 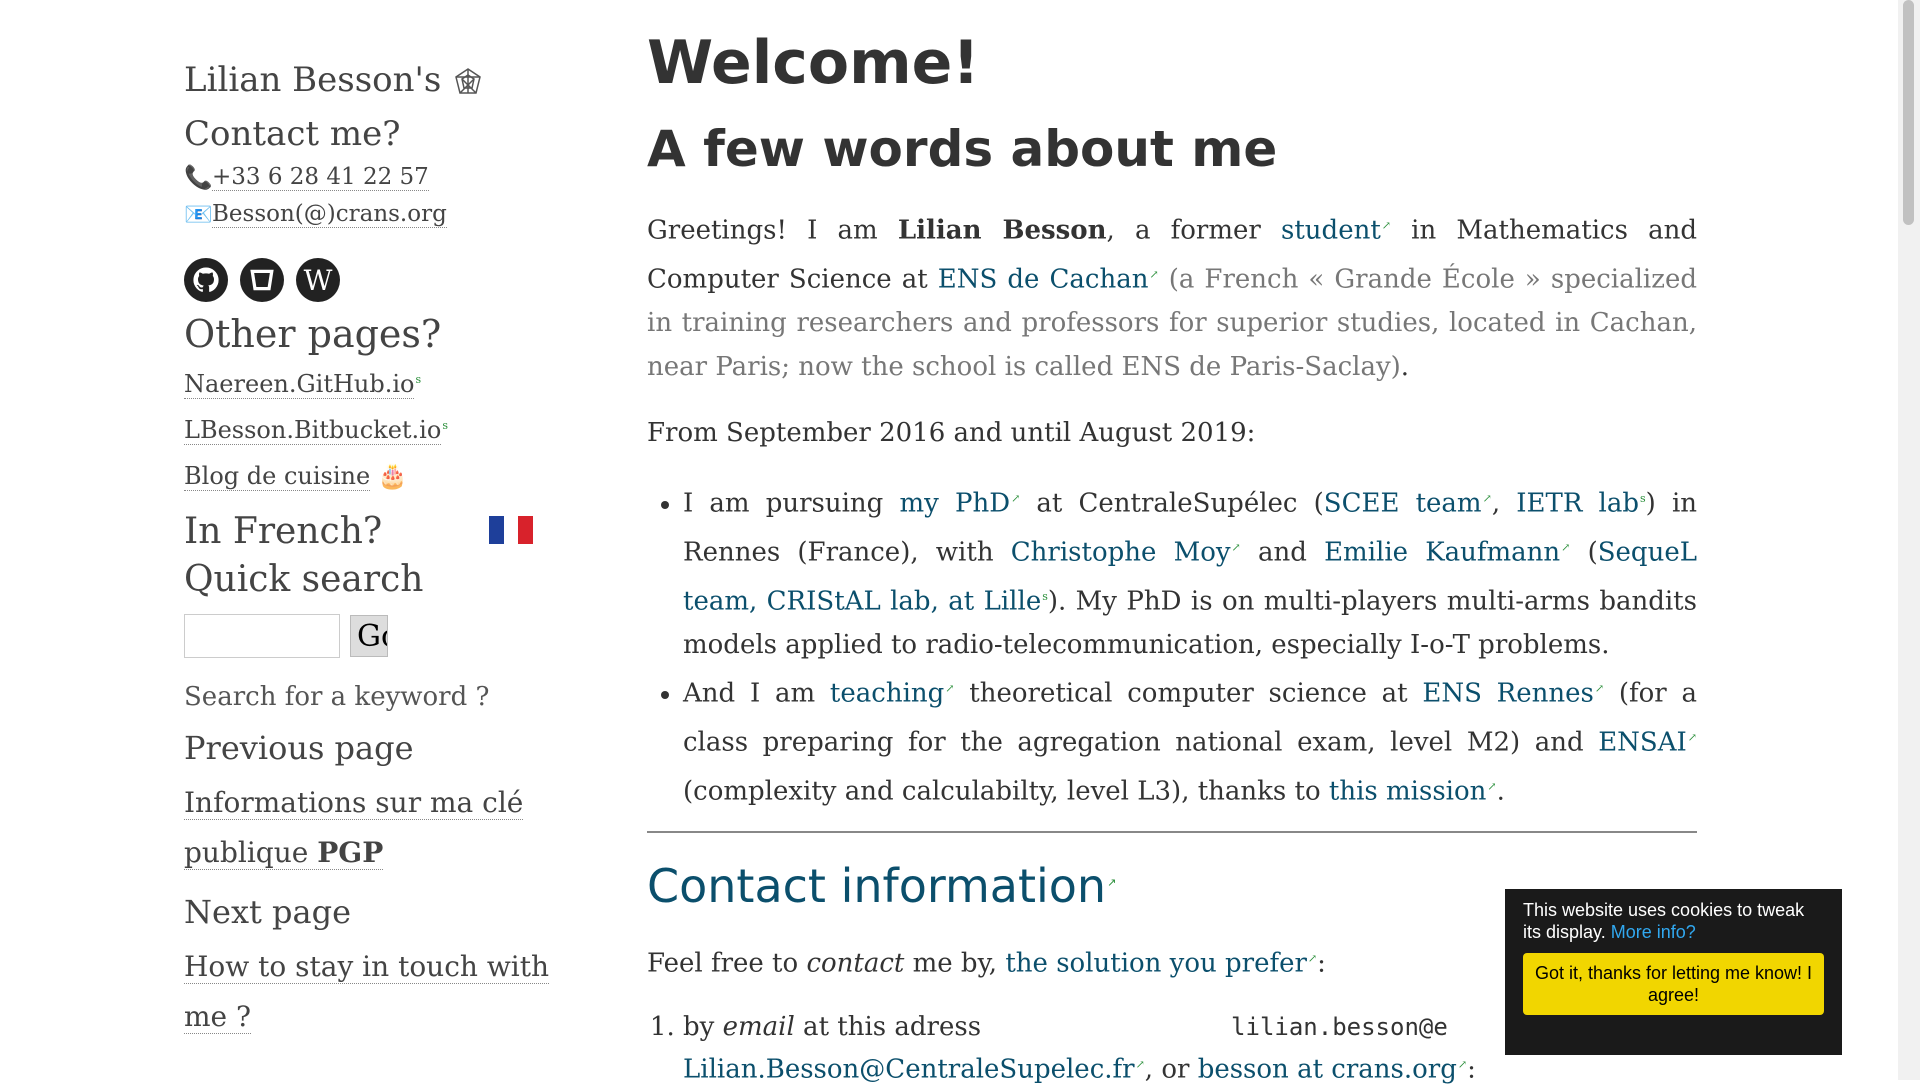 I want to click on text: at this adress, so click(x=888, y=1026).